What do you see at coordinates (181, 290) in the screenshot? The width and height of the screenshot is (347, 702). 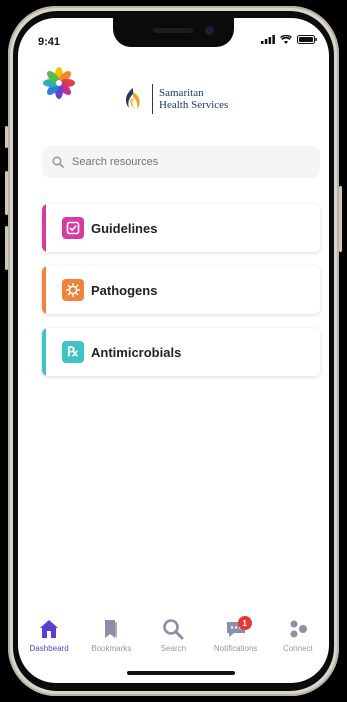 I see `card-pathogens: Pathogens` at bounding box center [181, 290].